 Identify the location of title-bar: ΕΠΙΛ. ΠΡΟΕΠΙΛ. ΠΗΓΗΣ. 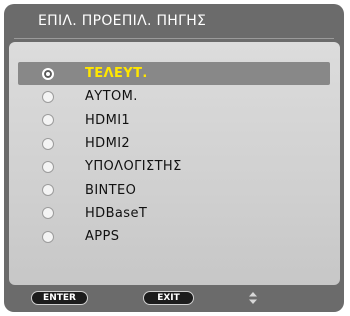
(173, 21).